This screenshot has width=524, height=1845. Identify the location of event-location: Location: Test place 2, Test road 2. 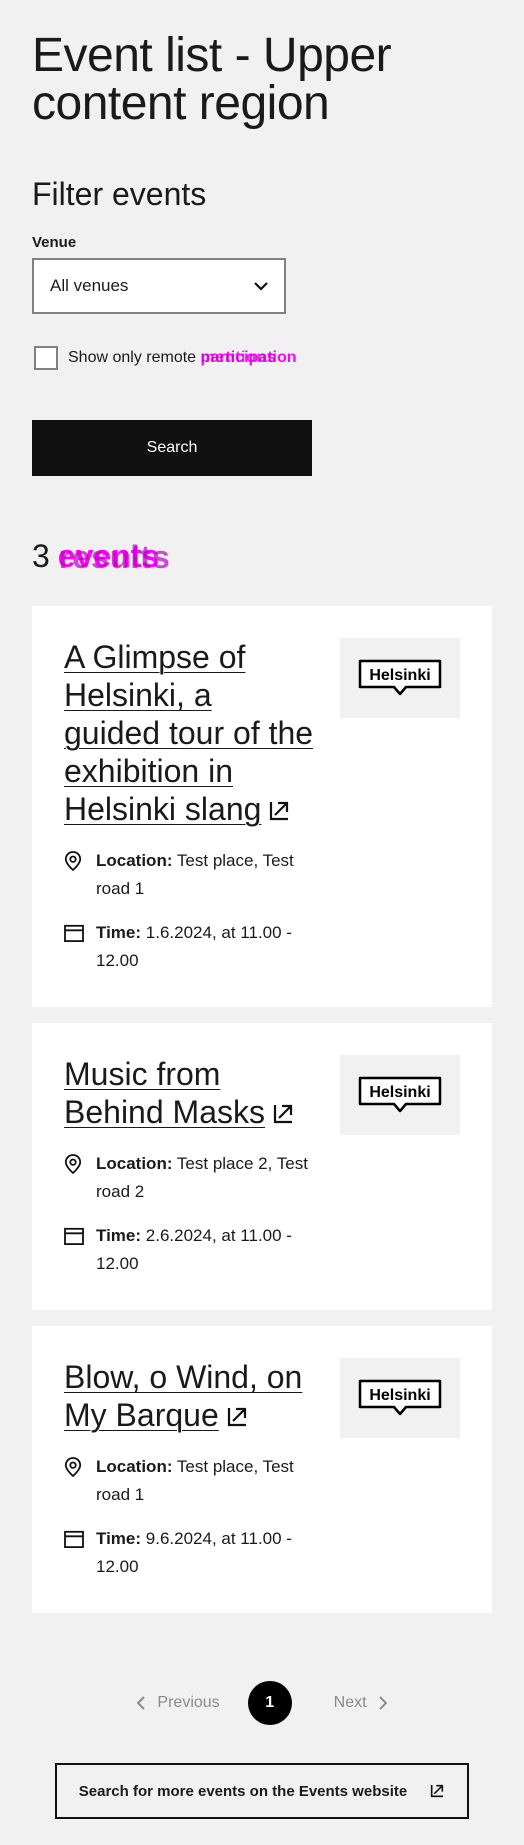
(189, 1178).